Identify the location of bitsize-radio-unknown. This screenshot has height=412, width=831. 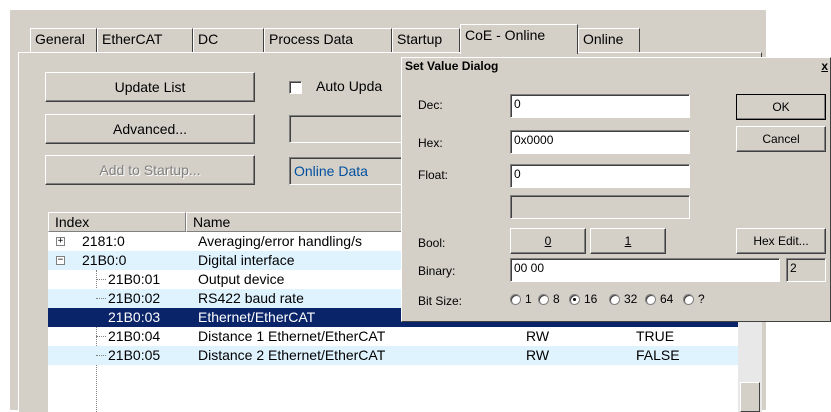
(688, 299).